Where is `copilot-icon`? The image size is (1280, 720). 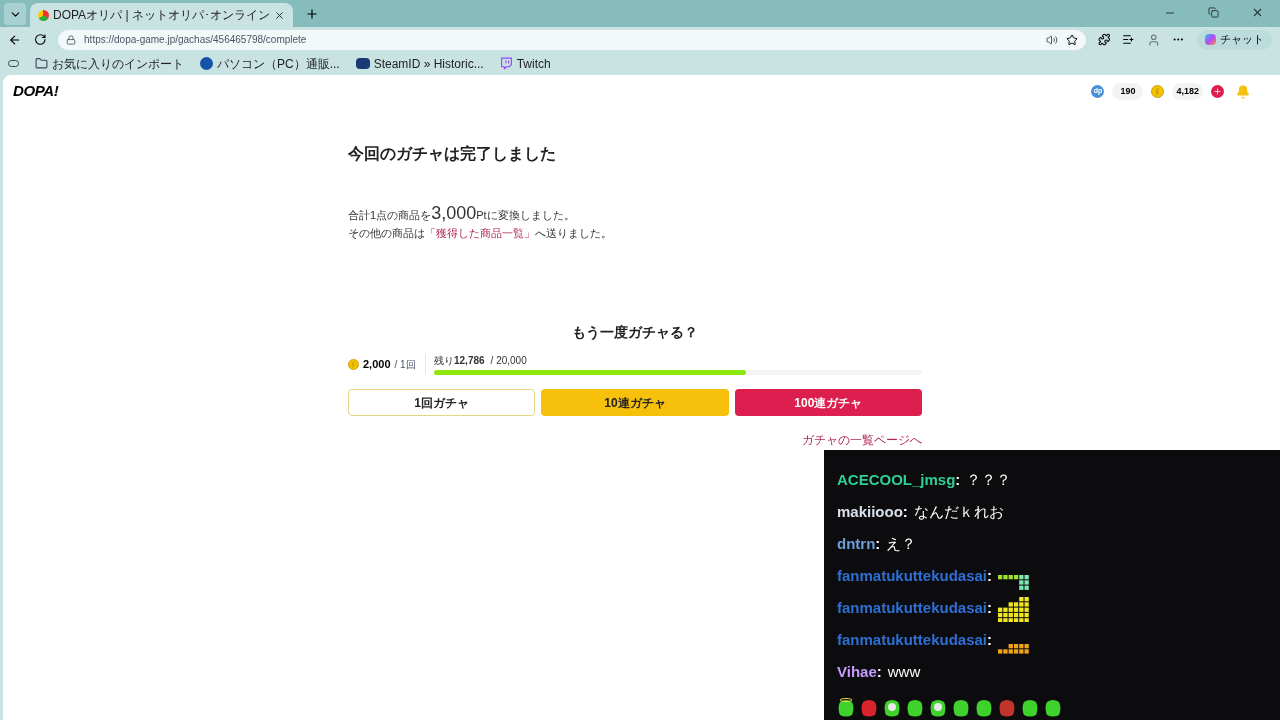 copilot-icon is located at coordinates (1210, 39).